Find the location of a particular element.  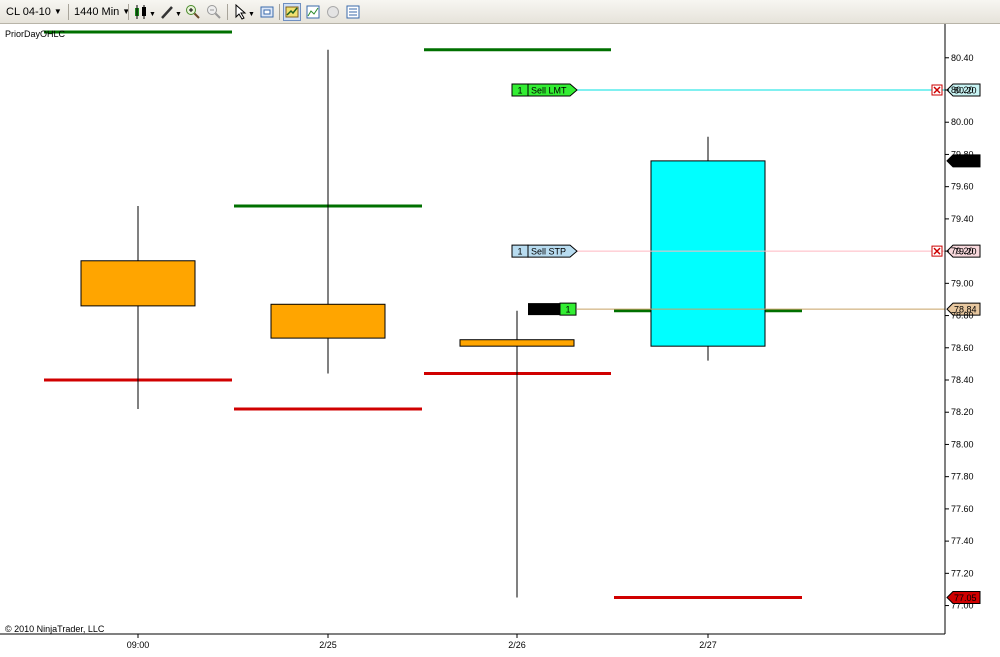

properties-button is located at coordinates (353, 12).